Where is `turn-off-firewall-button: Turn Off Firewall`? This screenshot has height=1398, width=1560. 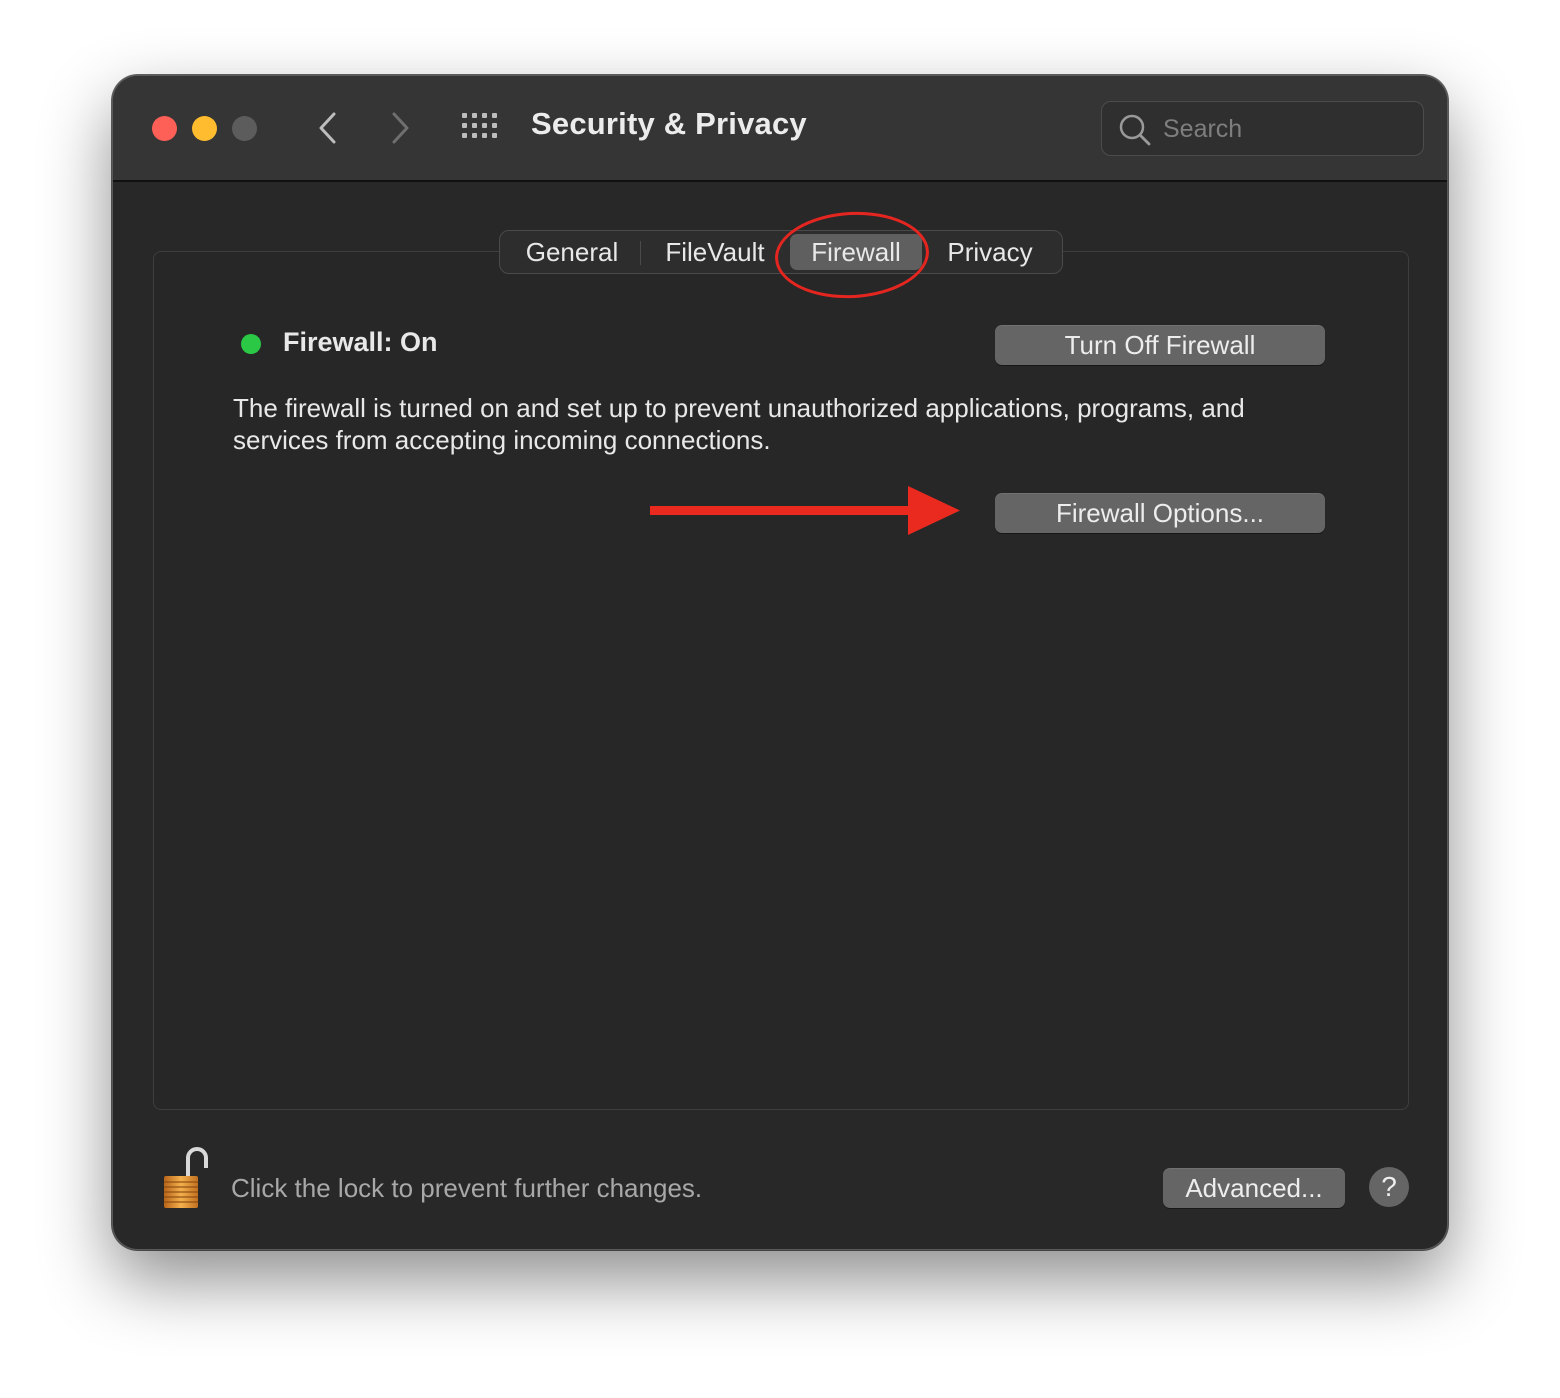
turn-off-firewall-button: Turn Off Firewall is located at coordinates (1160, 345).